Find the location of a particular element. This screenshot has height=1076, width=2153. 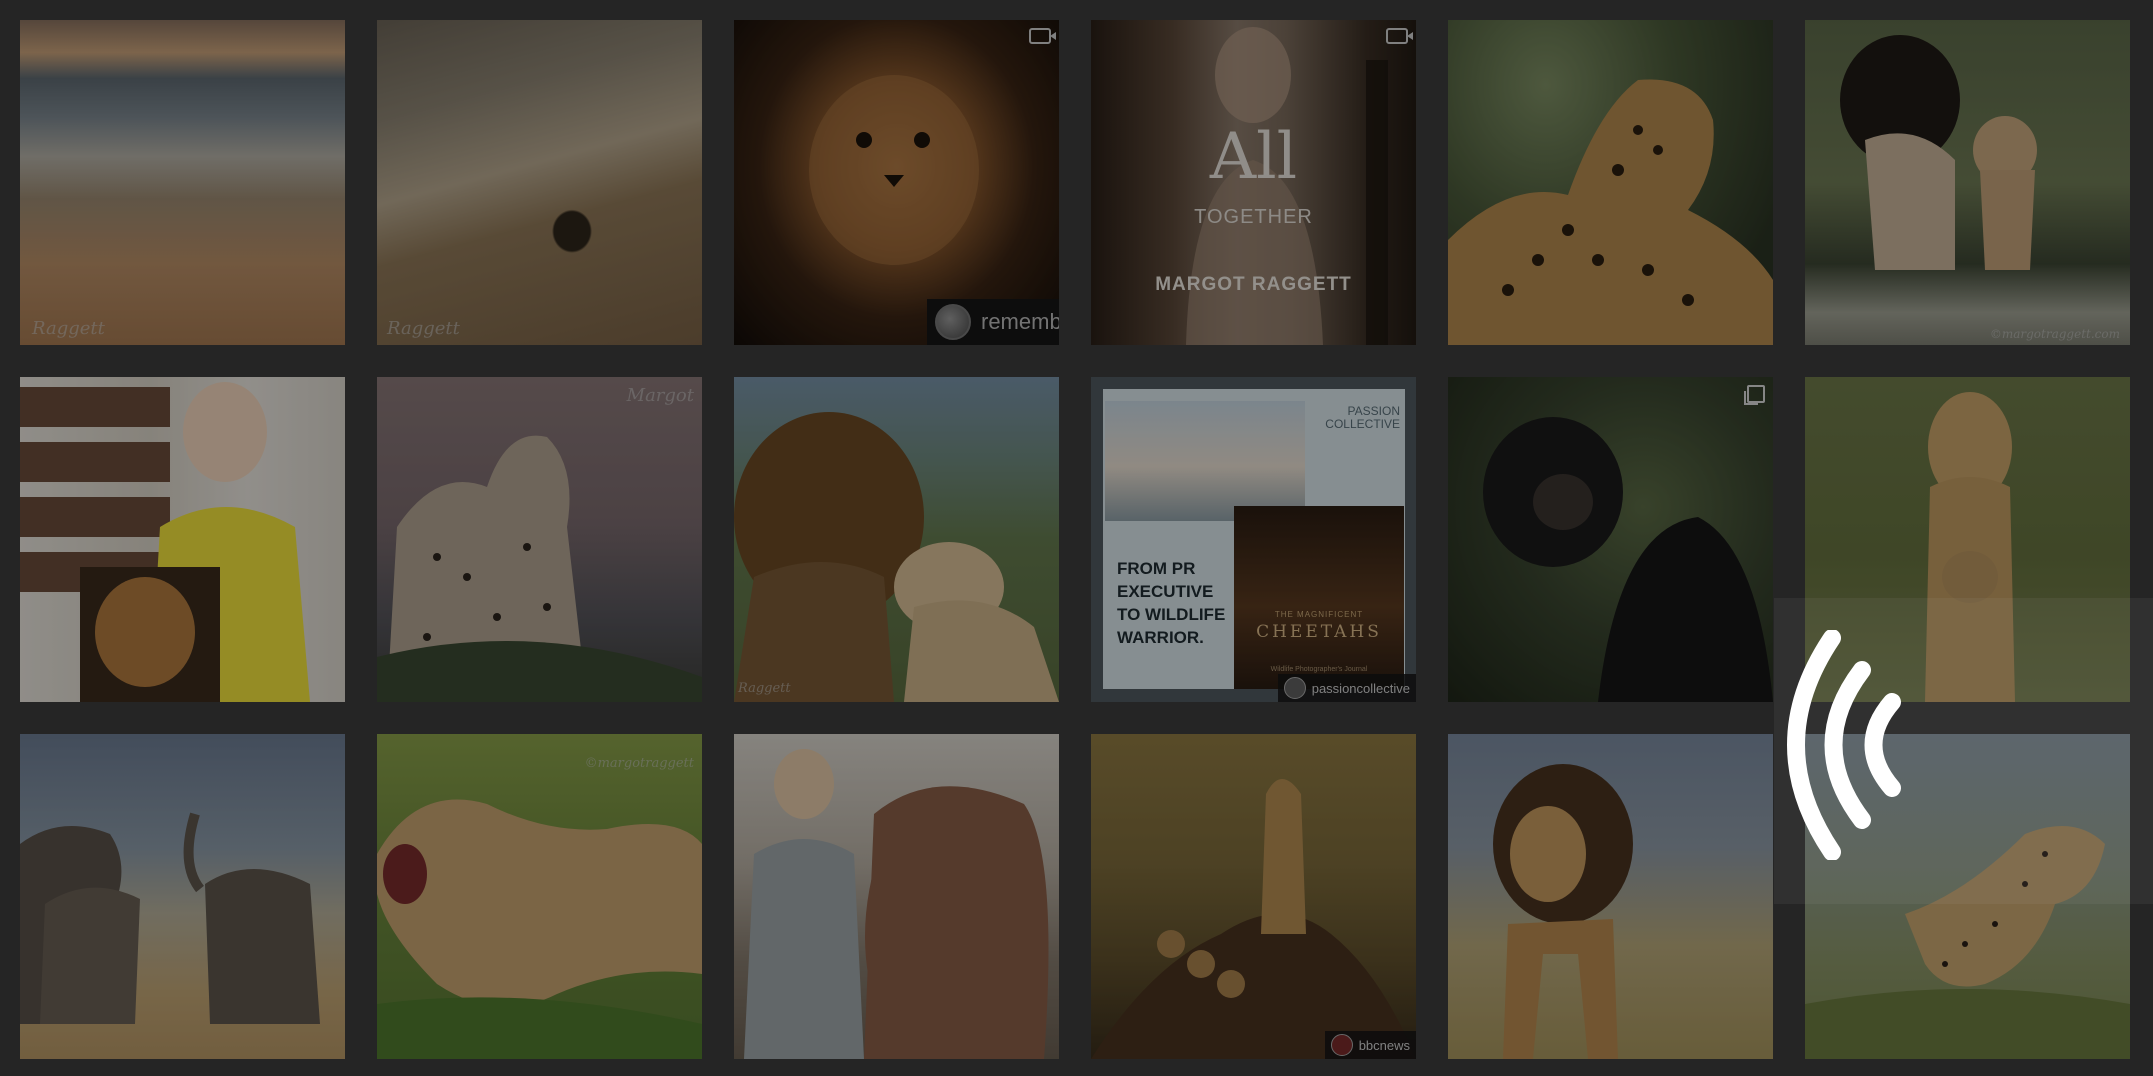

post-tile-beach-sunset: Raggett is located at coordinates (182, 182).